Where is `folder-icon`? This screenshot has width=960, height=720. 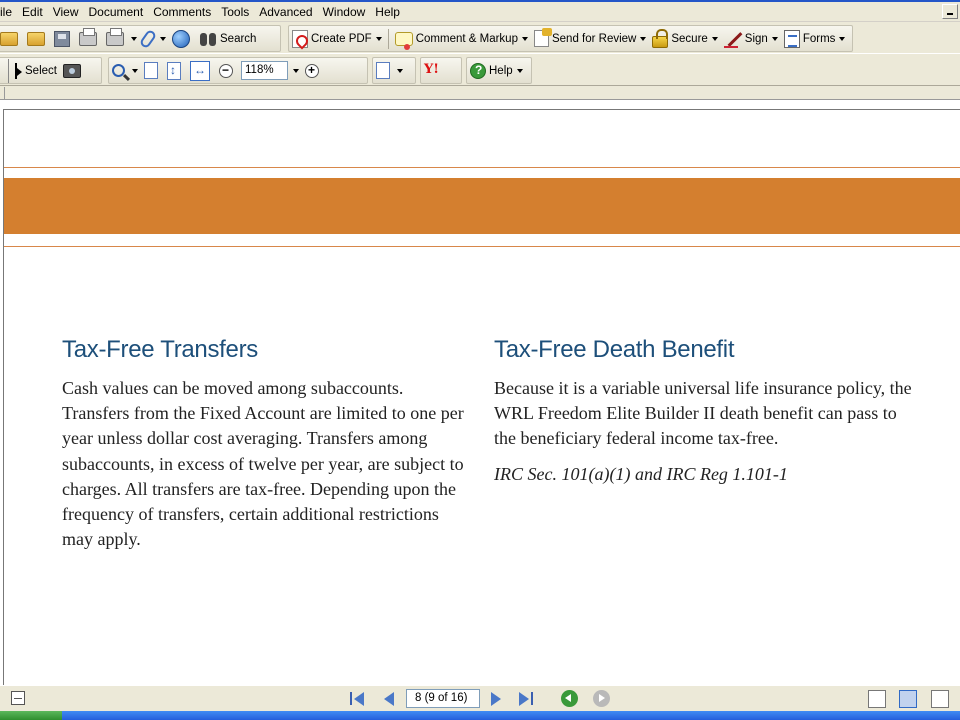 folder-icon is located at coordinates (9, 38).